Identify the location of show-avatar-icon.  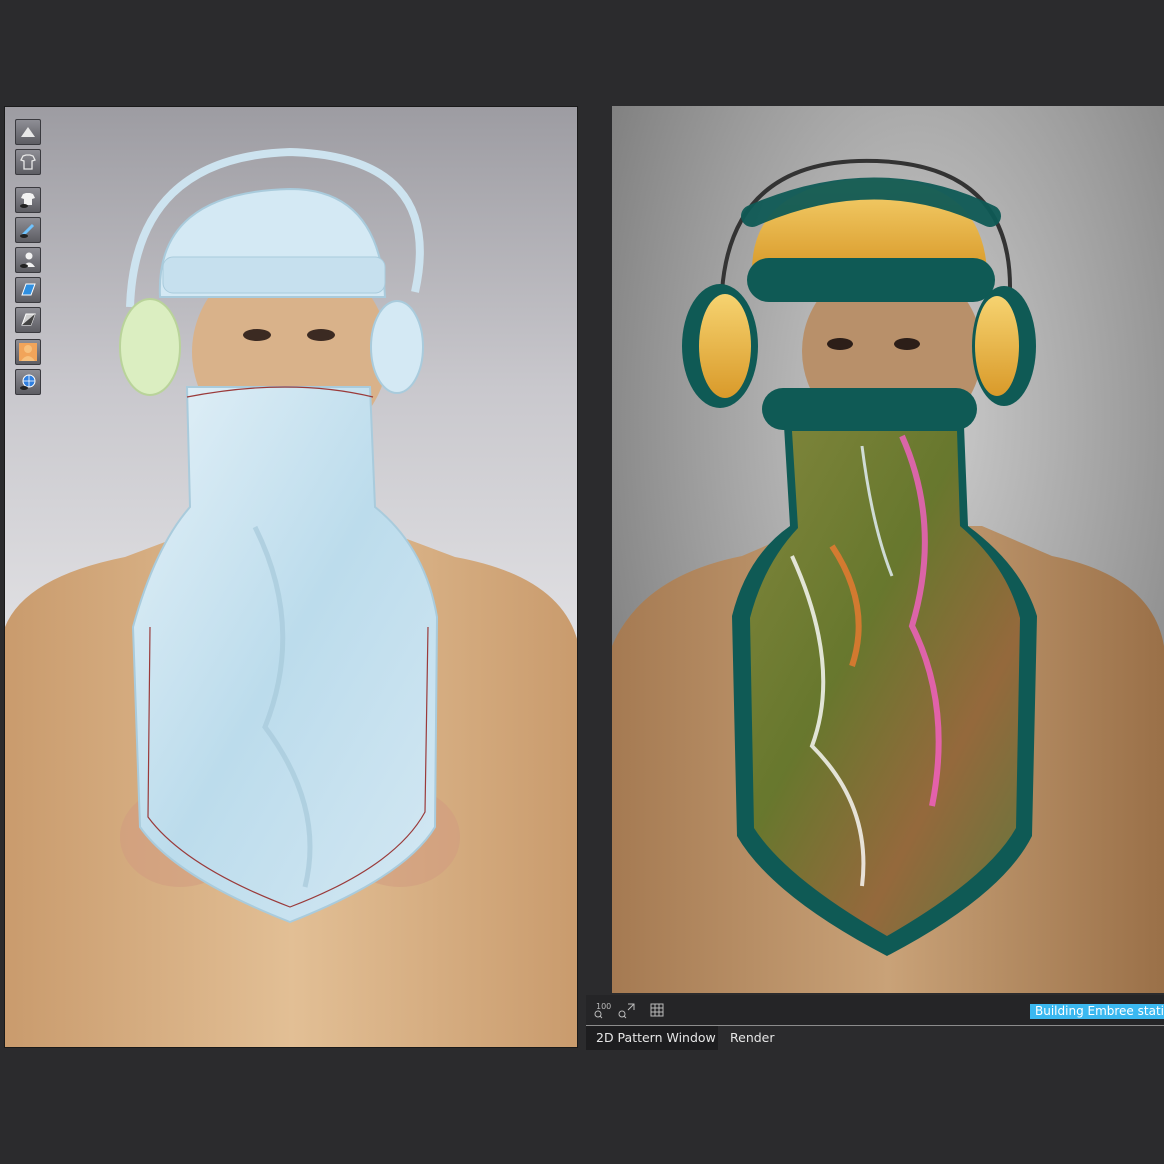
(27, 260).